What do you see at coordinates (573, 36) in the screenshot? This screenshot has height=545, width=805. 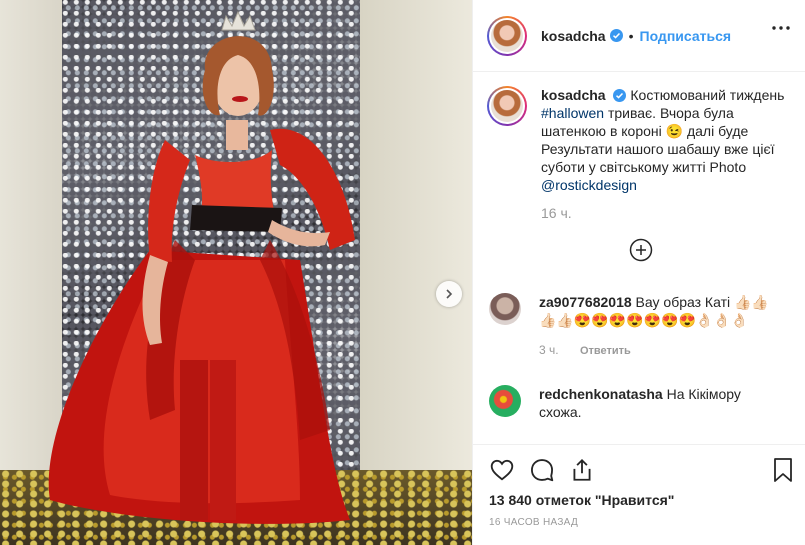 I see `author-username: kosadcha` at bounding box center [573, 36].